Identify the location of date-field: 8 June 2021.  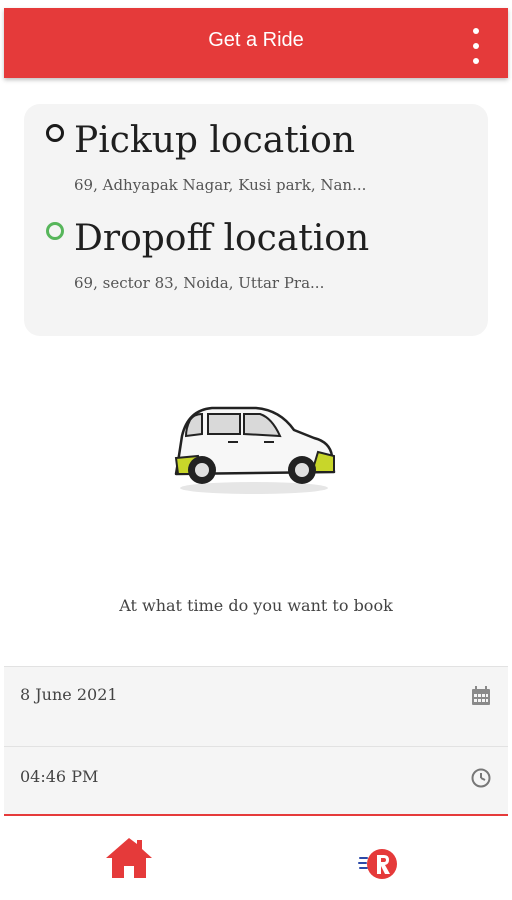
(256, 706).